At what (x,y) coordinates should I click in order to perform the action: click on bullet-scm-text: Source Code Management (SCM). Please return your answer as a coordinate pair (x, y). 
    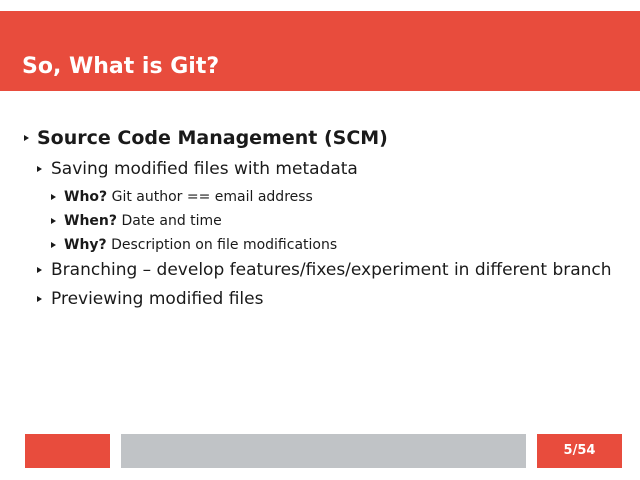
    Looking at the image, I should click on (212, 138).